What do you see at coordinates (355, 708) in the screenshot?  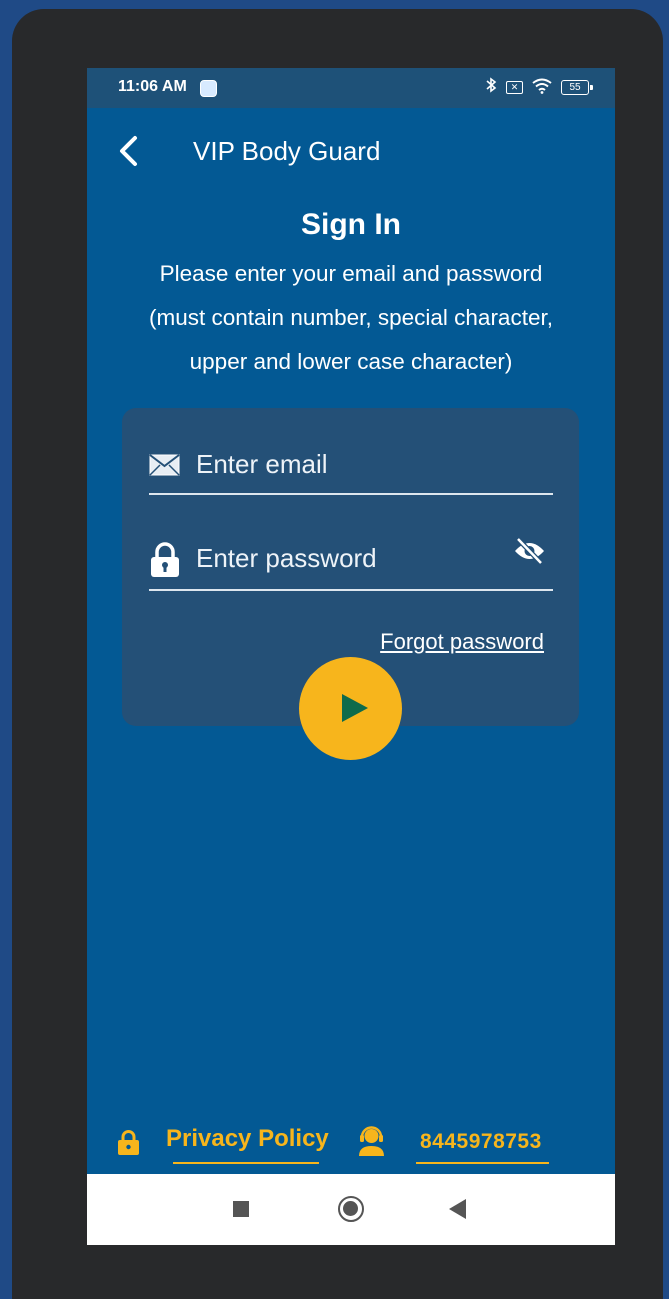 I see `play-icon` at bounding box center [355, 708].